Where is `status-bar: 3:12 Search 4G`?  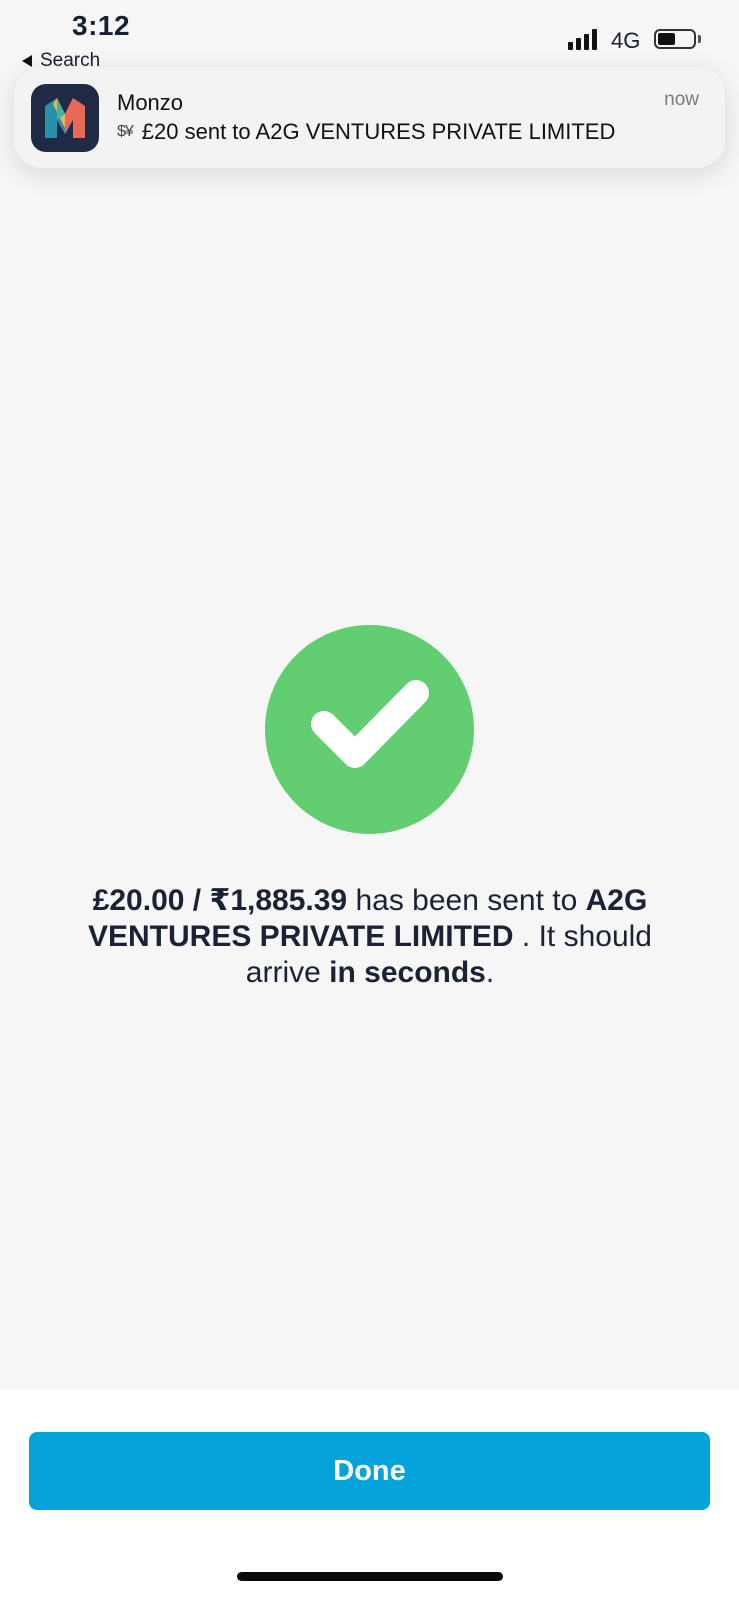 status-bar: 3:12 Search 4G is located at coordinates (369, 35).